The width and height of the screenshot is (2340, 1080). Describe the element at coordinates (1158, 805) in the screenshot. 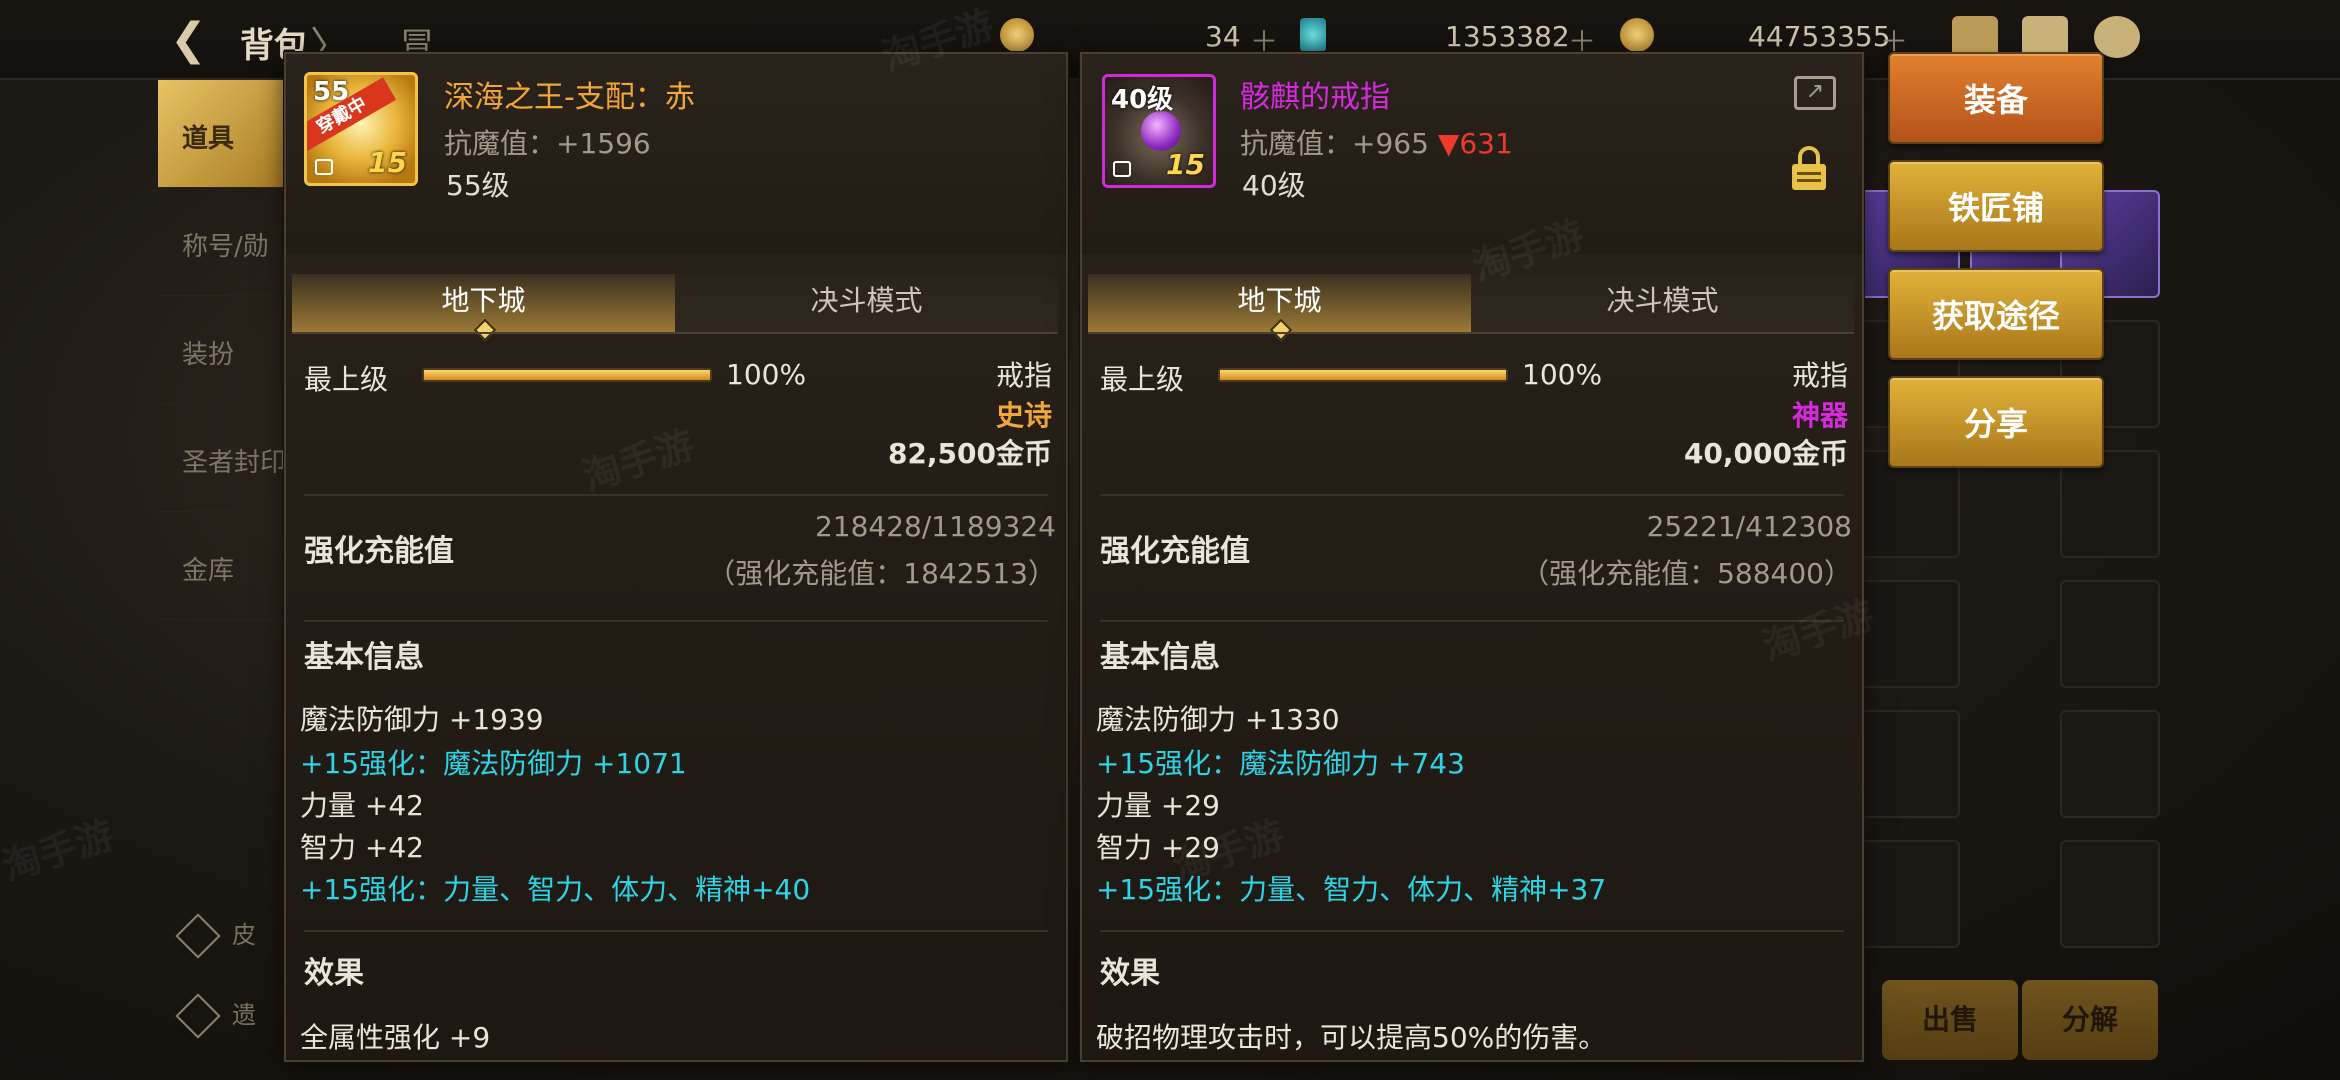

I see `stat-line: 力量 +29` at that location.